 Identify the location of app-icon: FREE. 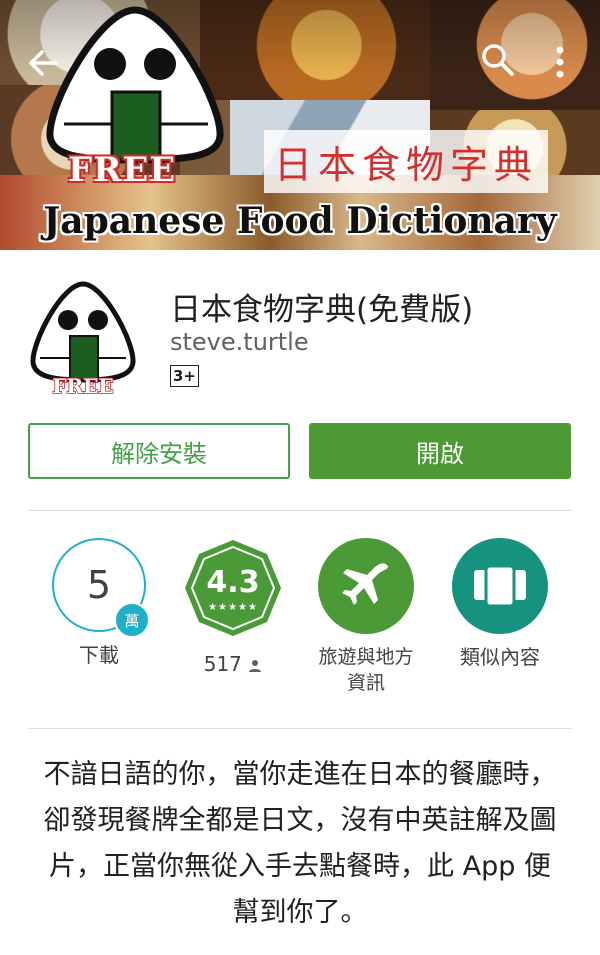
(83, 339).